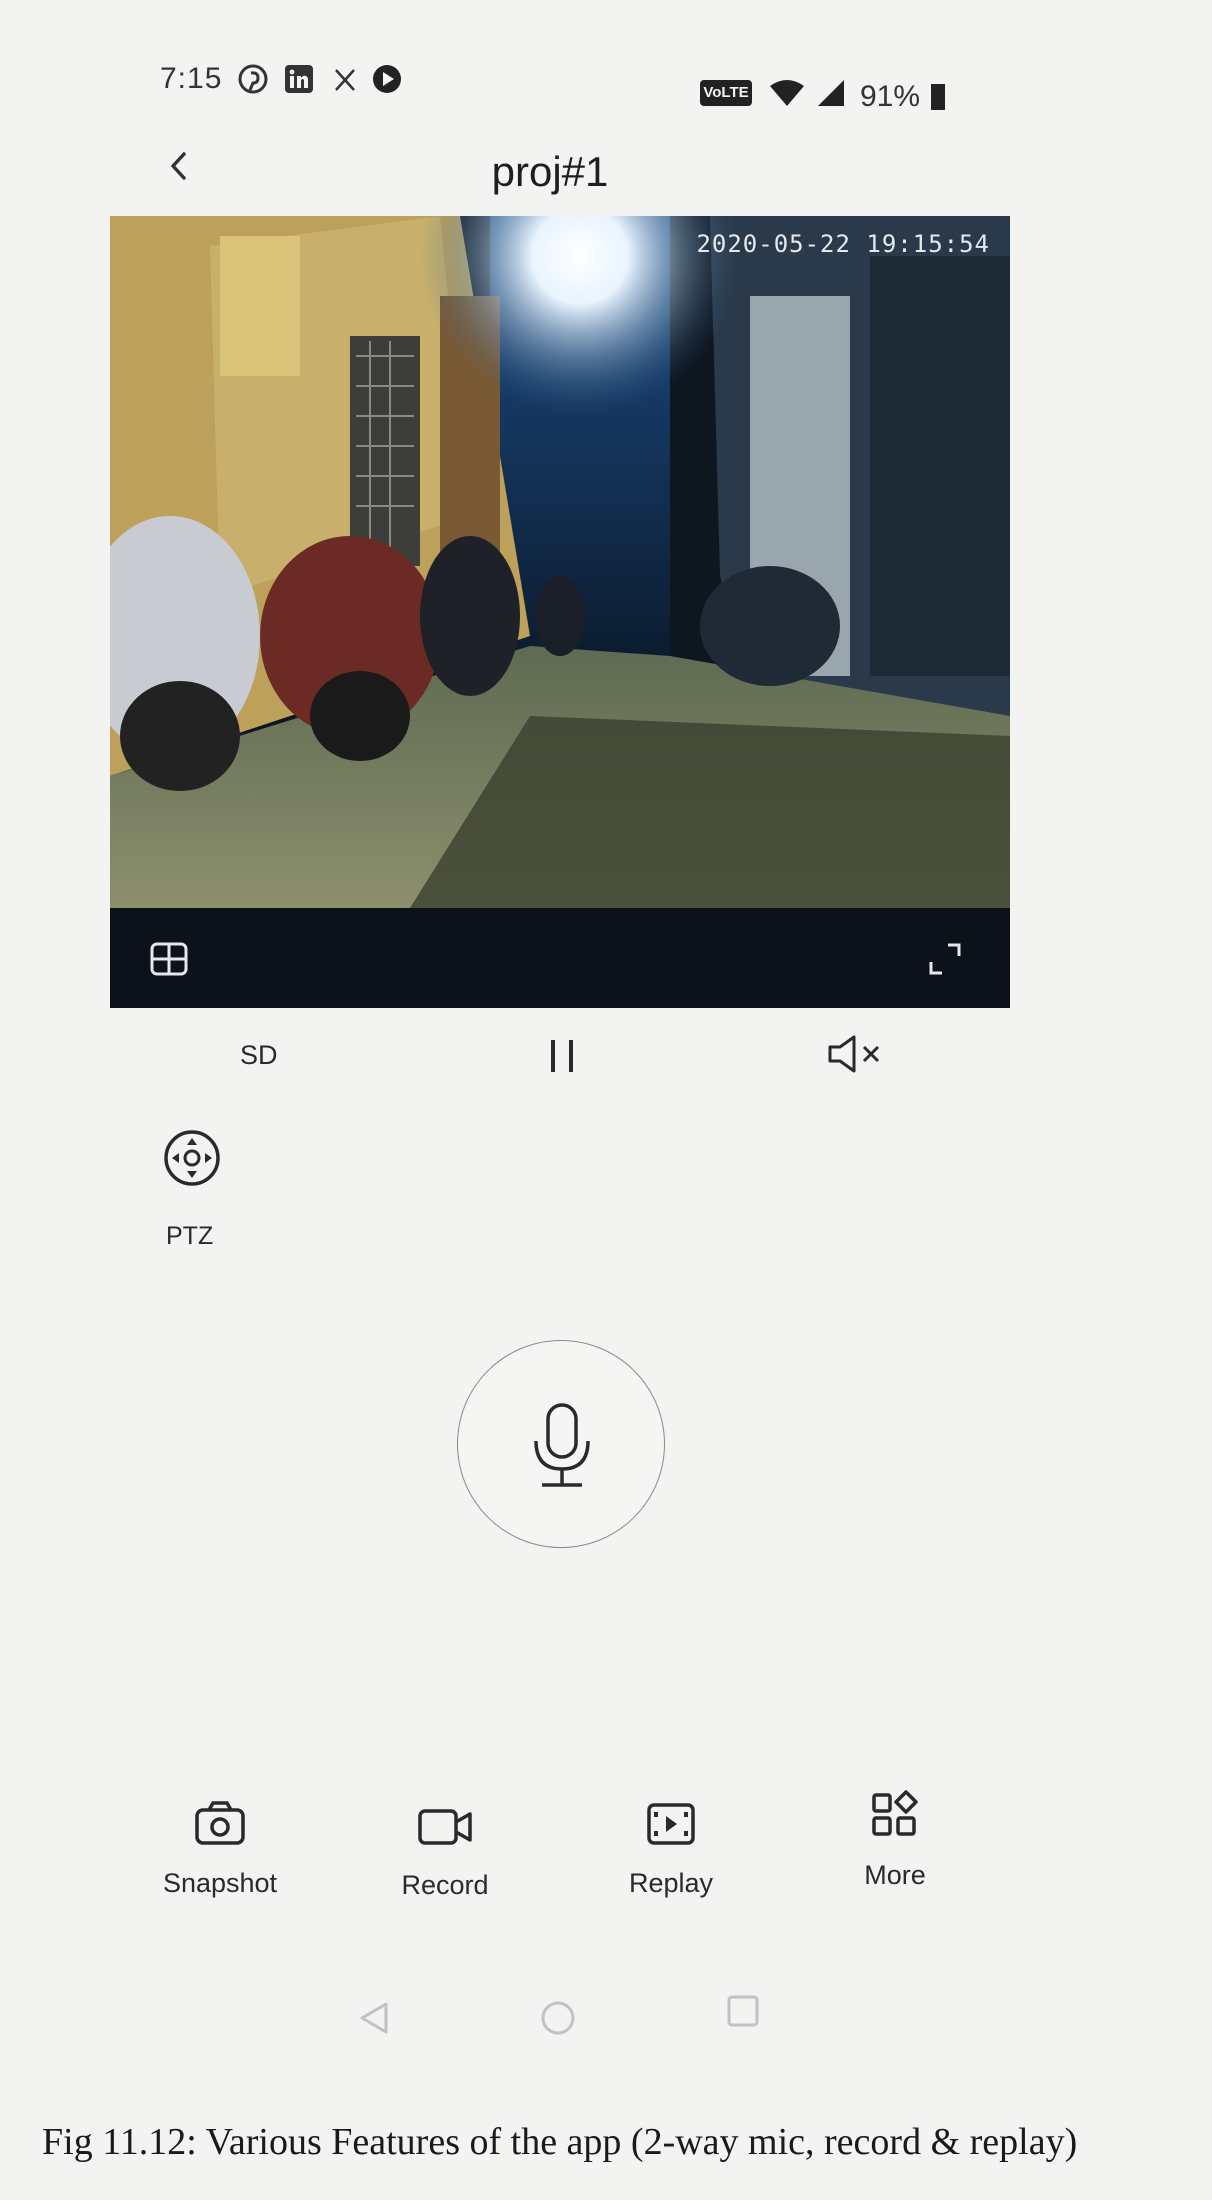 The height and width of the screenshot is (2200, 1212). What do you see at coordinates (671, 1883) in the screenshot?
I see `replay-label: Replay` at bounding box center [671, 1883].